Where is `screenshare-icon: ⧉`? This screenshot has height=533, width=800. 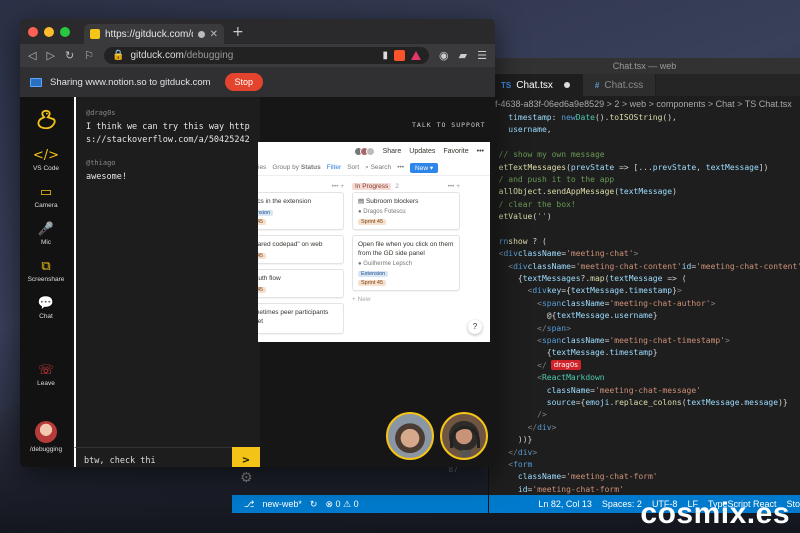 screenshare-icon: ⧉ is located at coordinates (46, 266).